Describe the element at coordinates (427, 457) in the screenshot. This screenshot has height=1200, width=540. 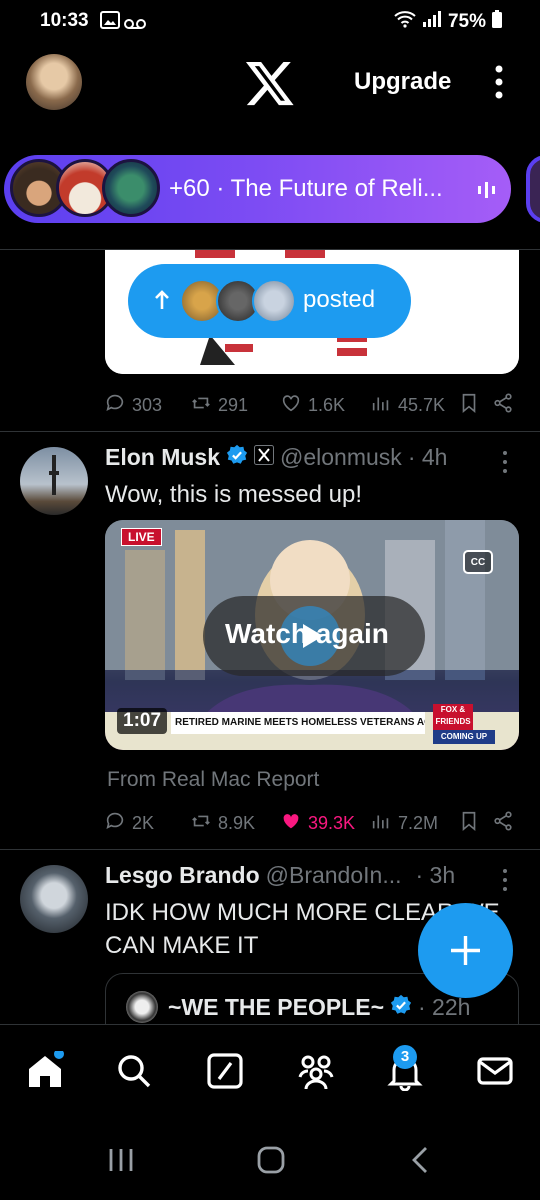
I see `tweet-time: · 4h` at that location.